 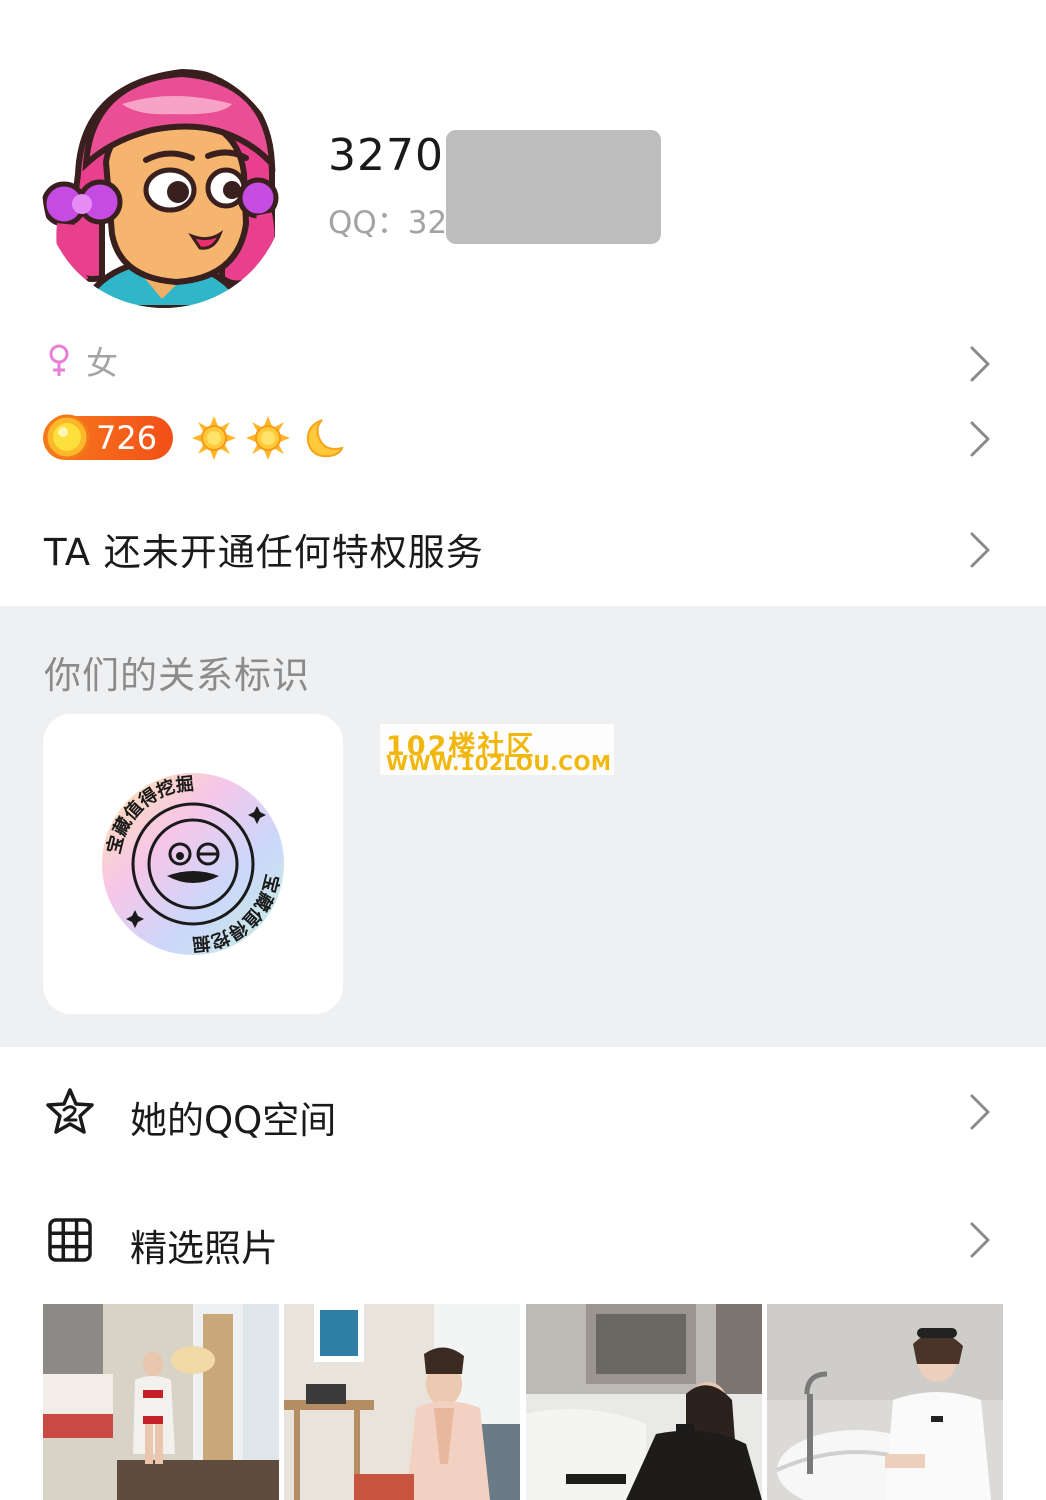 I want to click on featured-photos-label: 精选照片, so click(x=204, y=1248).